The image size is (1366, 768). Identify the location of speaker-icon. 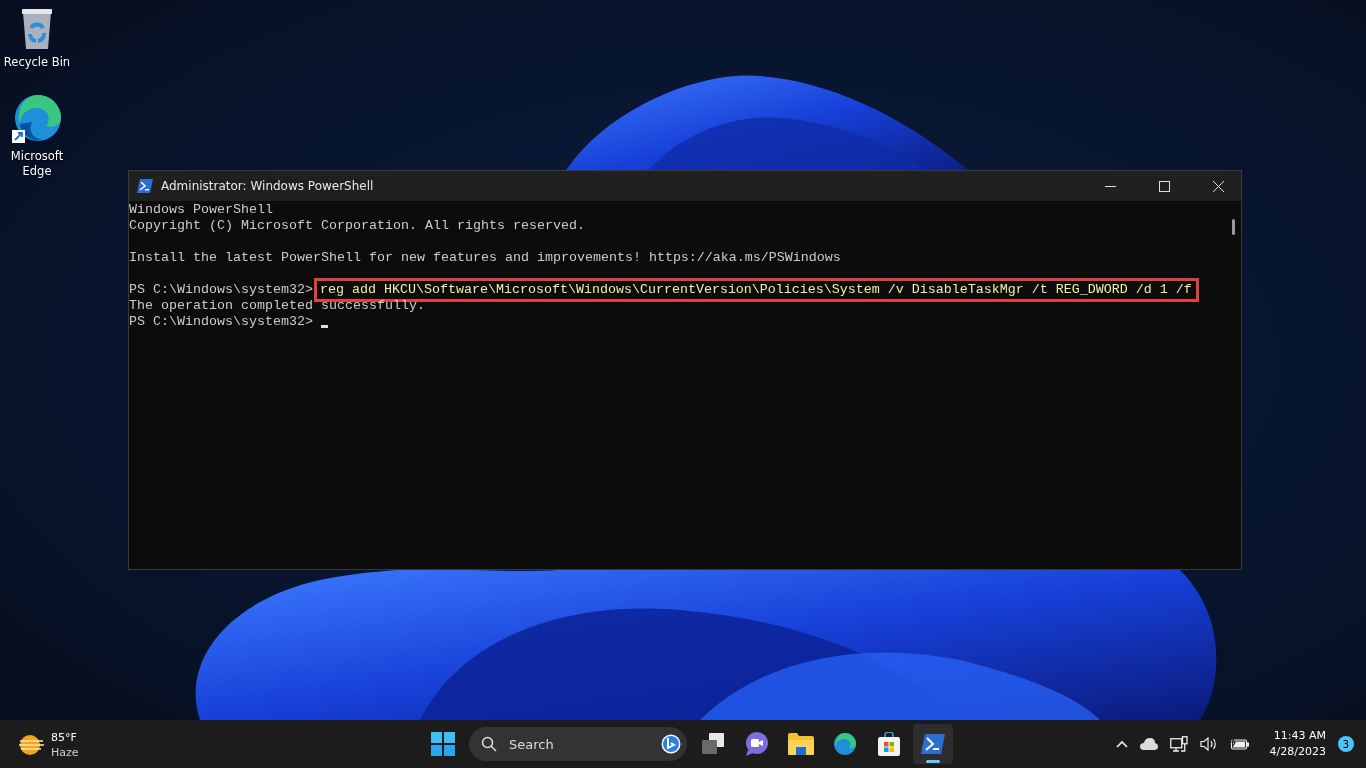
(1208, 744).